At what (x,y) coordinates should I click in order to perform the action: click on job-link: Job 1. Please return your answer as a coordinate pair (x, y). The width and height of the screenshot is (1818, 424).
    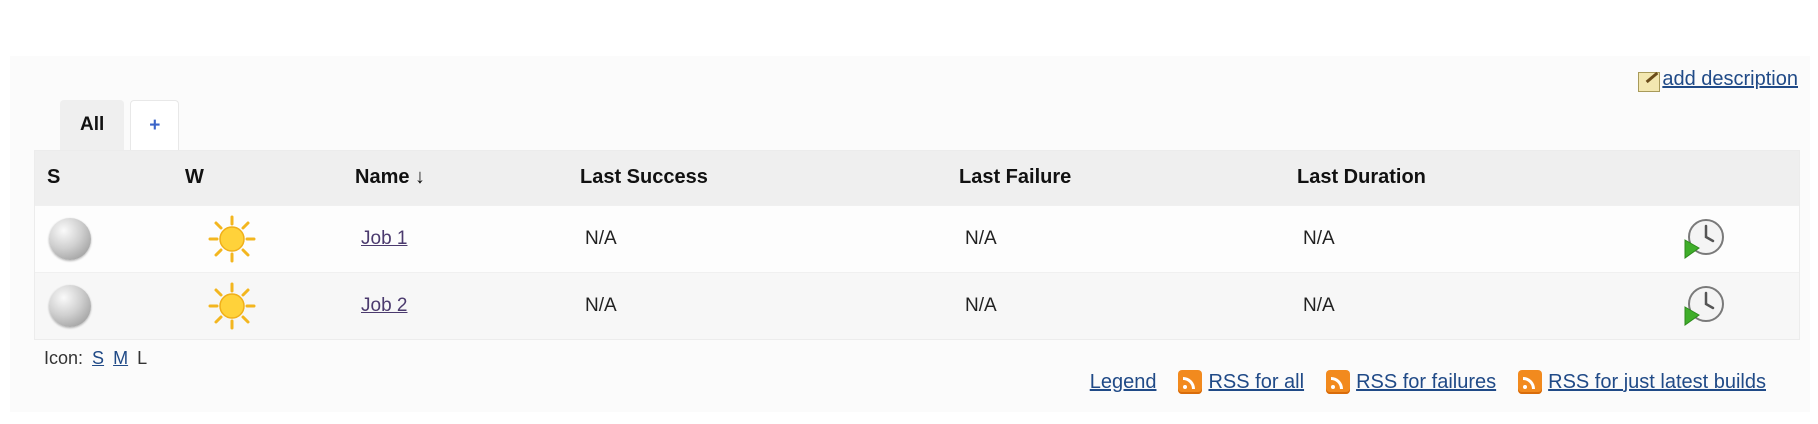
    Looking at the image, I should click on (384, 239).